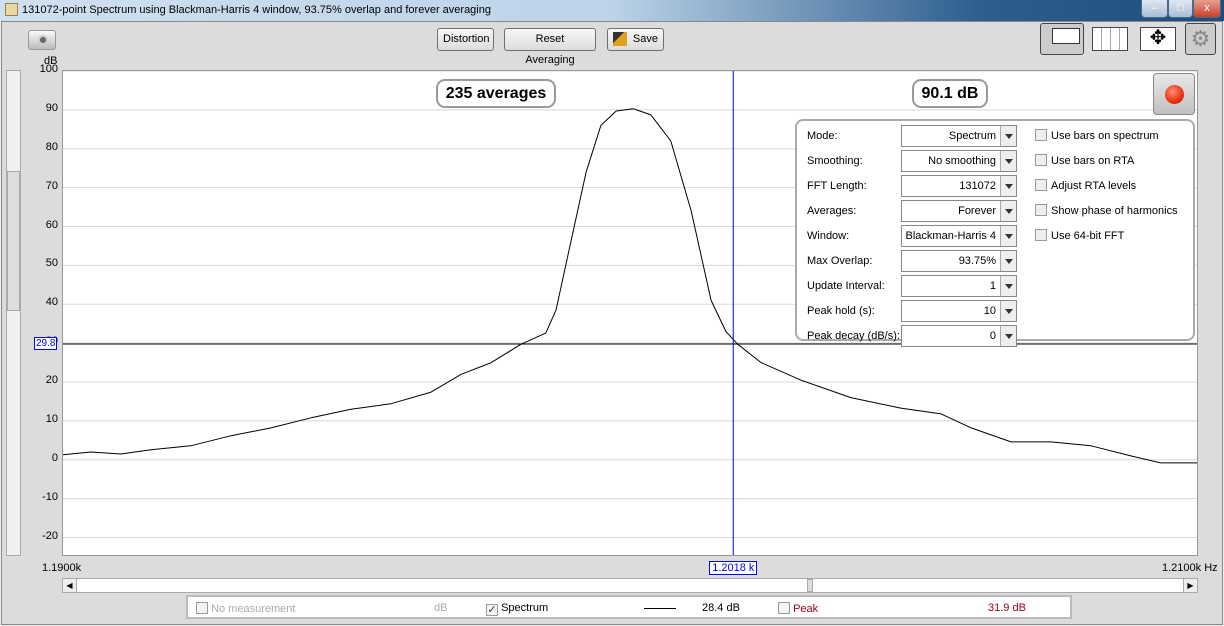 The height and width of the screenshot is (626, 1224). I want to click on legend-peak: Peak, so click(798, 608).